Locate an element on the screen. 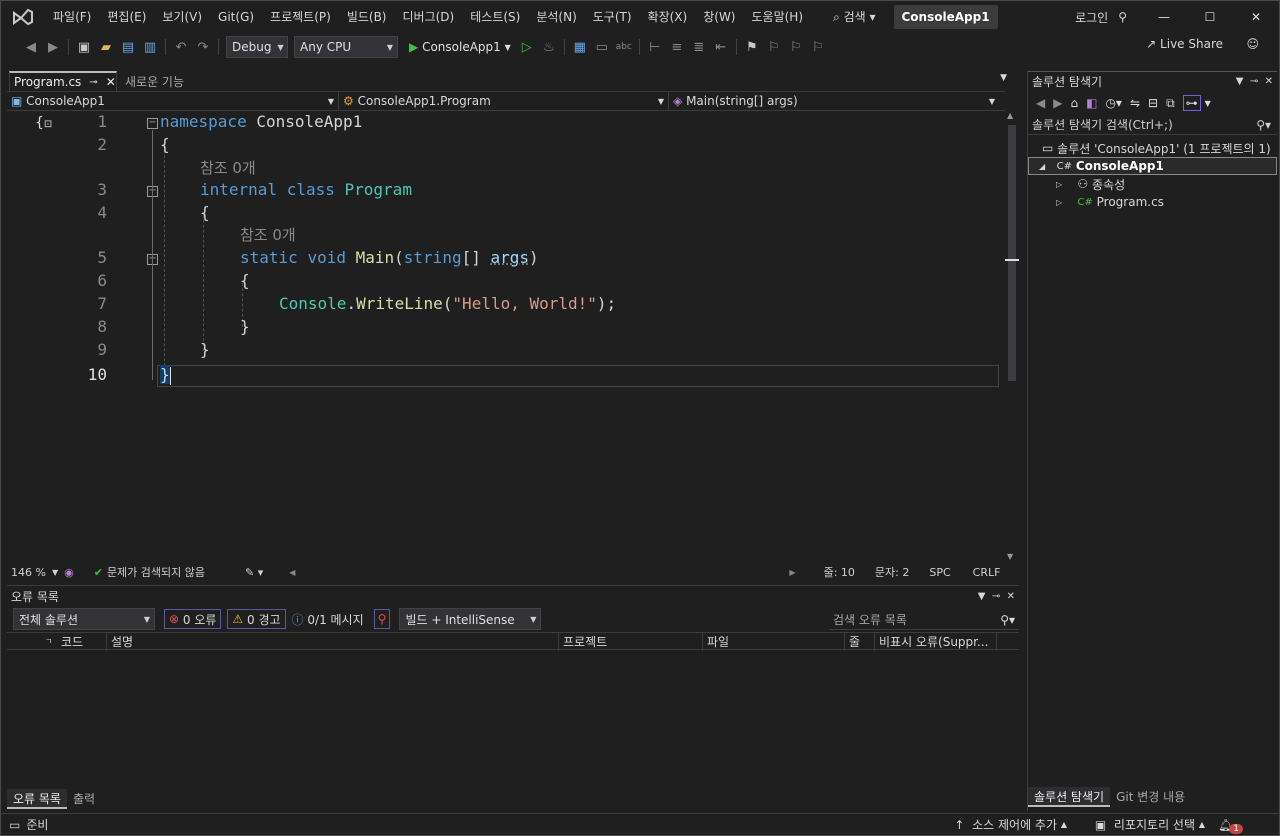 The height and width of the screenshot is (836, 1280). whitespace-indicator: SPC is located at coordinates (939, 572).